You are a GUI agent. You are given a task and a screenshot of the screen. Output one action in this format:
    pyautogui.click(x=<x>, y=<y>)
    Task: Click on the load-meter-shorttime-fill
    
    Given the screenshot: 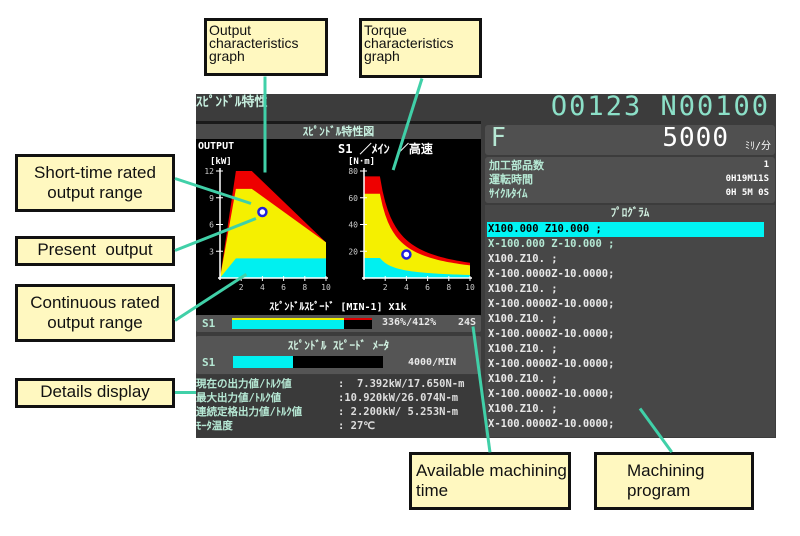 What is the action you would take?
    pyautogui.click(x=288, y=319)
    